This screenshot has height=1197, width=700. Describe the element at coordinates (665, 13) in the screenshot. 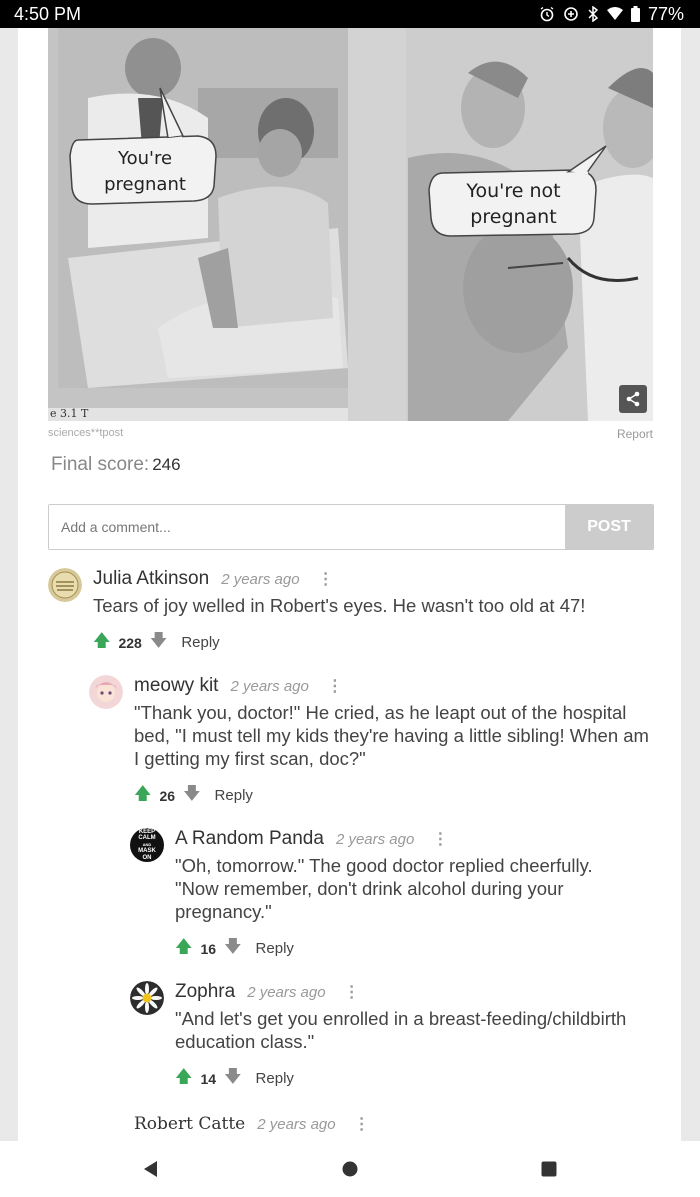

I see `battery-percent: 77%` at that location.